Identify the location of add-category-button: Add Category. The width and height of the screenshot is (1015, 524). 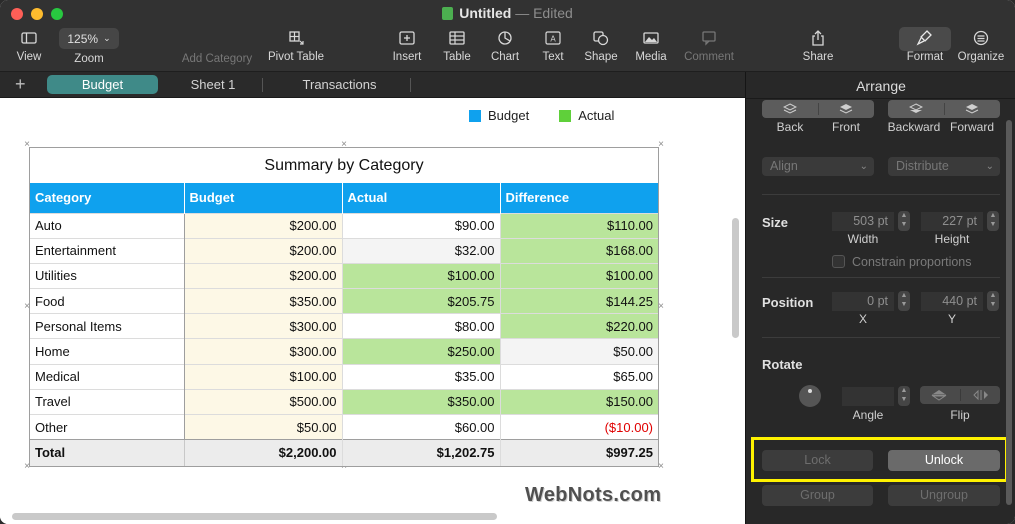
(217, 59).